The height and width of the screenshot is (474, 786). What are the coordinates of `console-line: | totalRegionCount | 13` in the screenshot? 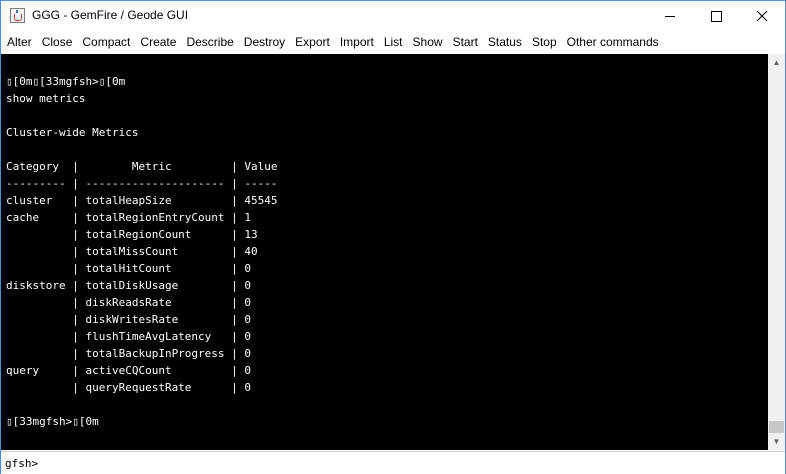 It's located at (132, 234).